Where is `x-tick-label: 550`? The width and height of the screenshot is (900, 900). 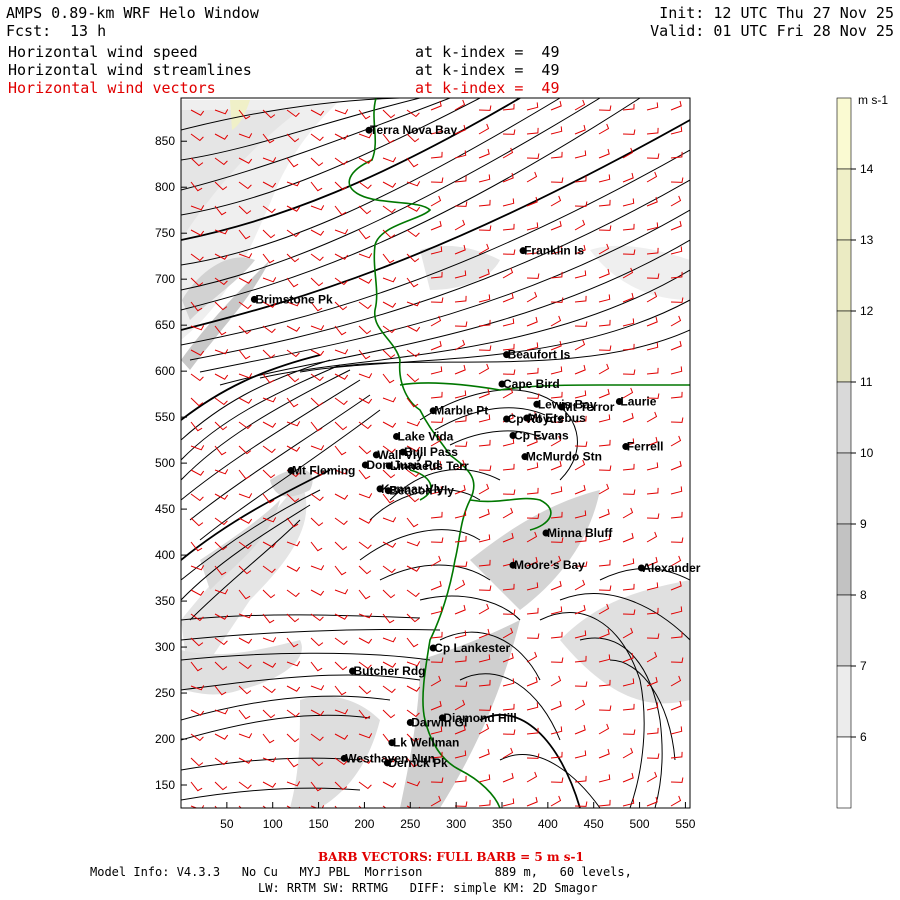 x-tick-label: 550 is located at coordinates (685, 824).